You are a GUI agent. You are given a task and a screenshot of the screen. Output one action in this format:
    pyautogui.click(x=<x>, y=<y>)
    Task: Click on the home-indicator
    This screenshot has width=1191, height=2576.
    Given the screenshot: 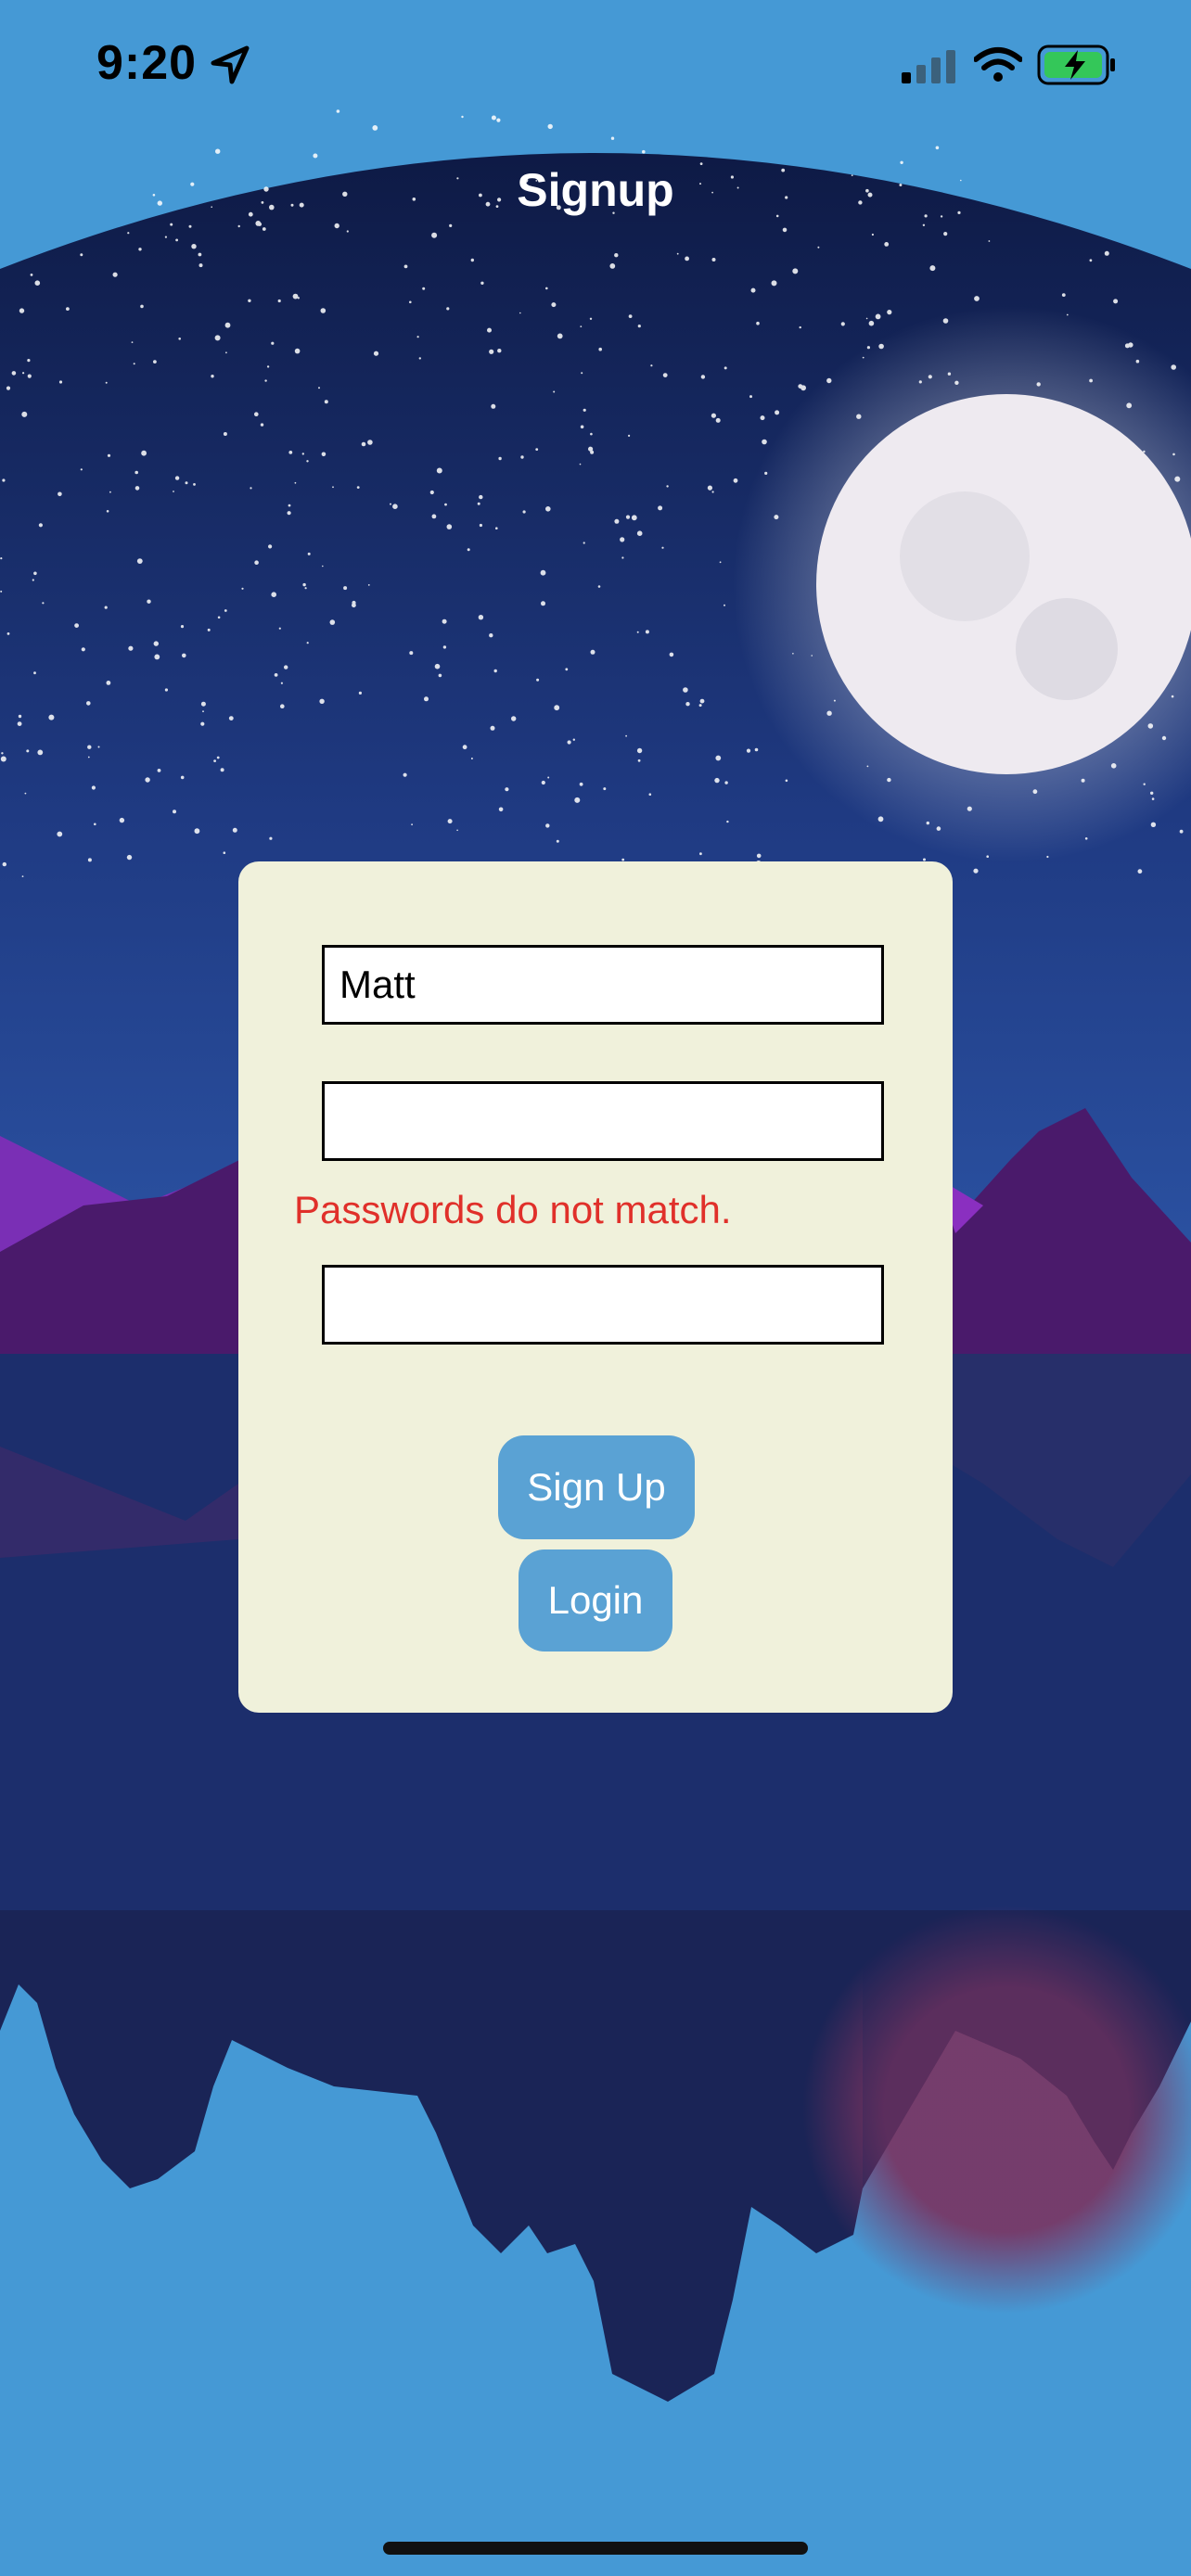 What is the action you would take?
    pyautogui.click(x=595, y=2548)
    